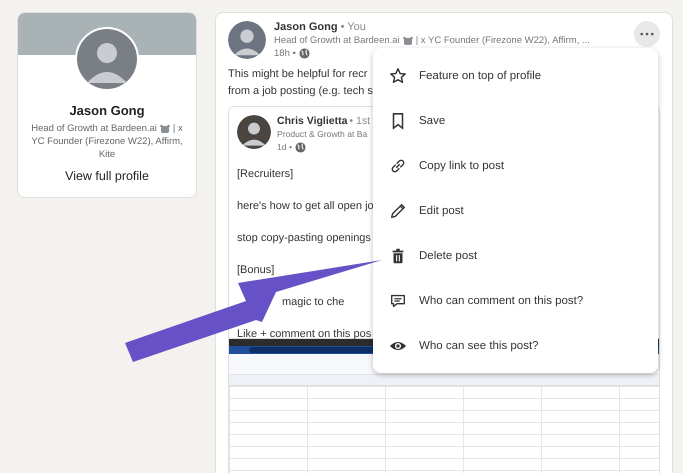 The width and height of the screenshot is (683, 473). What do you see at coordinates (359, 121) in the screenshot?
I see `connection-label: • 1st` at bounding box center [359, 121].